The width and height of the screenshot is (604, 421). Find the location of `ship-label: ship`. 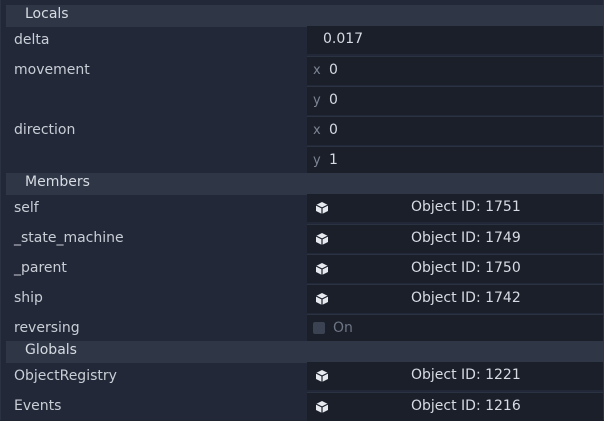

ship-label: ship is located at coordinates (28, 298).